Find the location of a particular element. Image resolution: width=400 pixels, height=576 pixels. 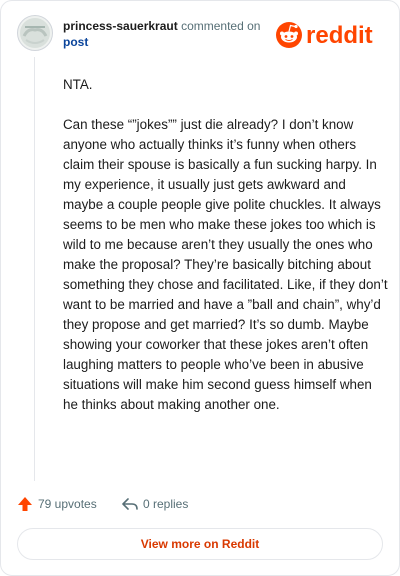

upvote-count: 79 upvotes is located at coordinates (67, 504).